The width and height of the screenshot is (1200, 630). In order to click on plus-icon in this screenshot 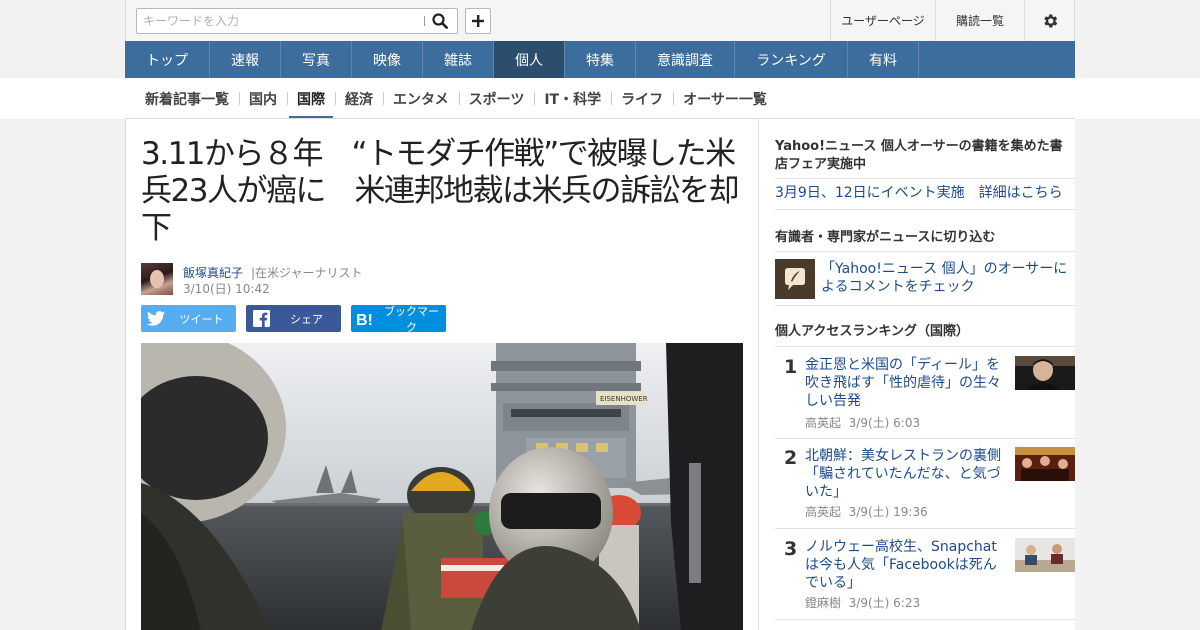, I will do `click(478, 21)`.